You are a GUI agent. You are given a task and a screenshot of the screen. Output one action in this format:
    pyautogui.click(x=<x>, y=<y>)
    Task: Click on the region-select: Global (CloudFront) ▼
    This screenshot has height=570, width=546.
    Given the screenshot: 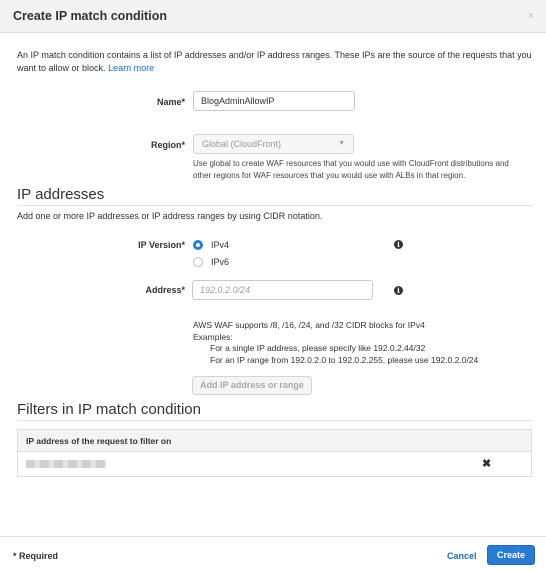 What is the action you would take?
    pyautogui.click(x=273, y=144)
    